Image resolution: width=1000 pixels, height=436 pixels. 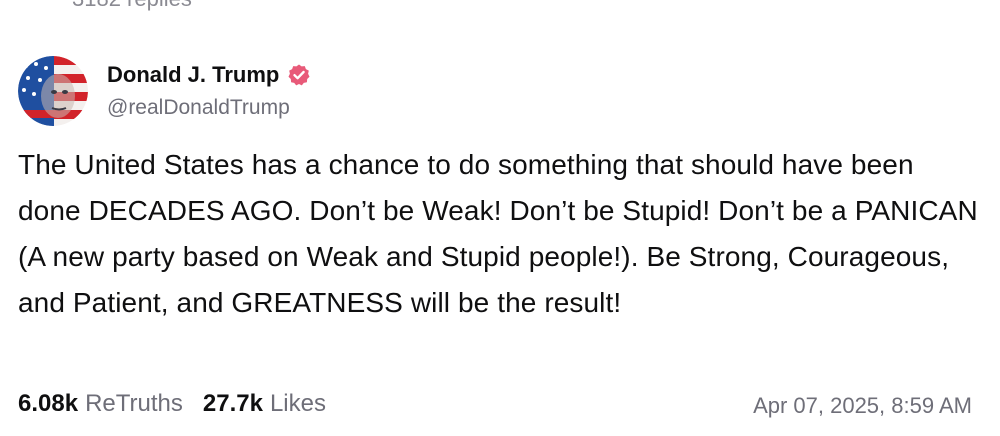 What do you see at coordinates (48, 403) in the screenshot?
I see `retruths-count: 6.08k` at bounding box center [48, 403].